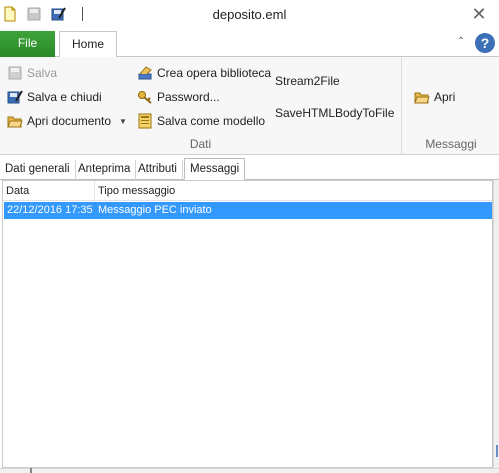  What do you see at coordinates (248, 210) in the screenshot?
I see `table-row: 22/12/2016 17:35 Messaggio PEC inviato` at bounding box center [248, 210].